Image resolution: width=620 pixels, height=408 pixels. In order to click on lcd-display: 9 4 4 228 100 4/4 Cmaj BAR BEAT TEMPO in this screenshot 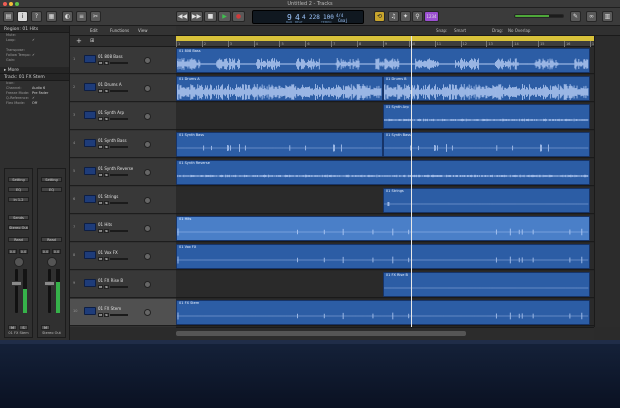, I will do `click(308, 17)`.